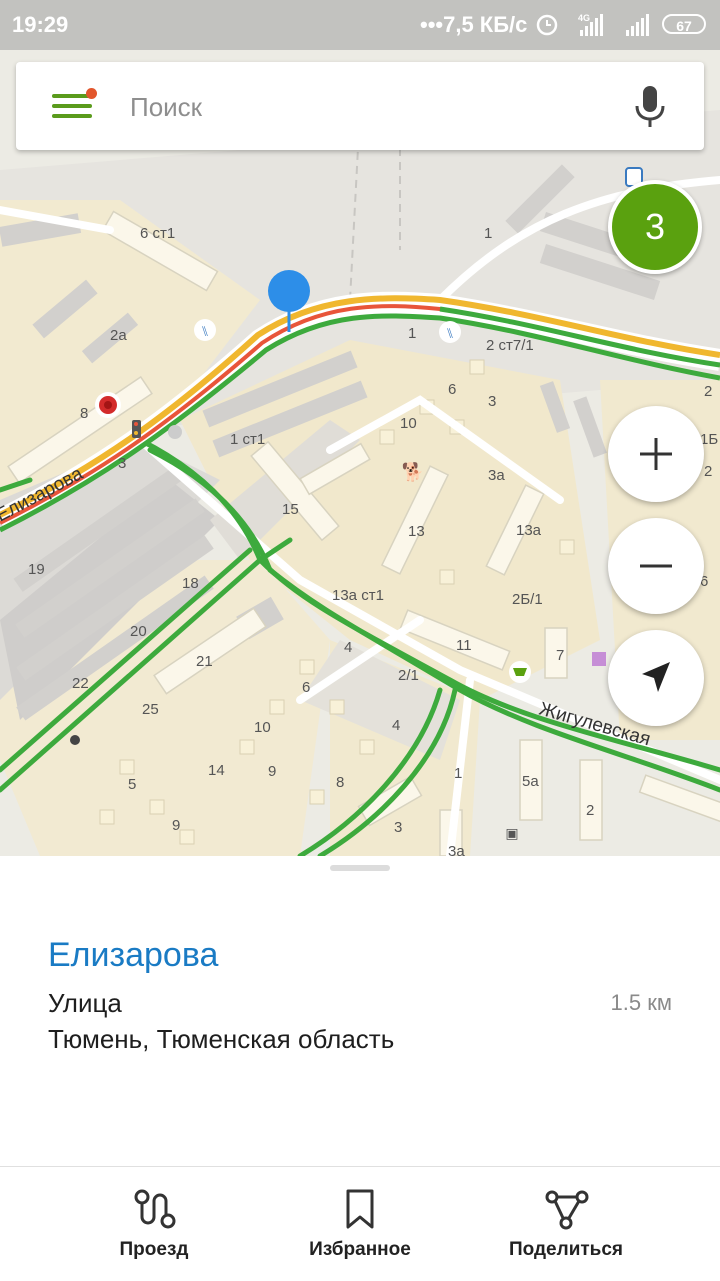  I want to click on place-address: Тюмень, Тюменская область, so click(221, 1039).